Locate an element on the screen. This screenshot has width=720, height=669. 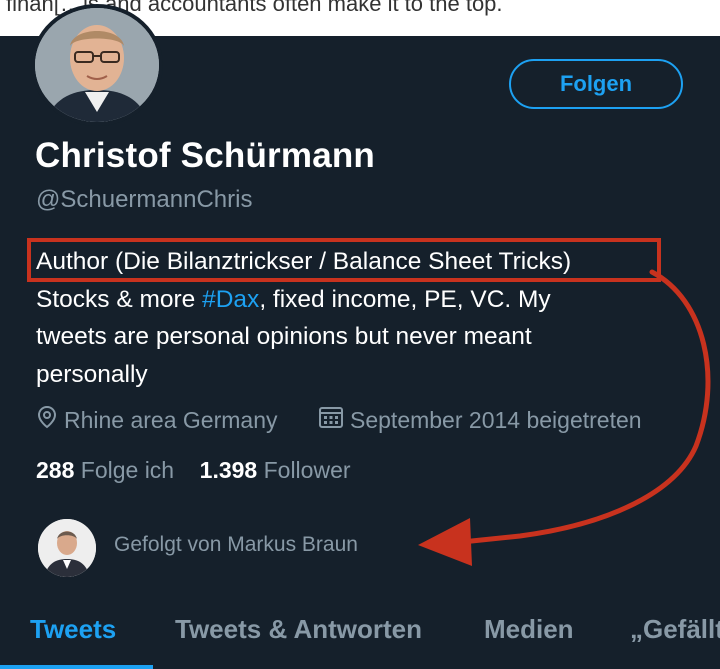
followed-by-text: Gefolgt von Markus Braun is located at coordinates (236, 545).